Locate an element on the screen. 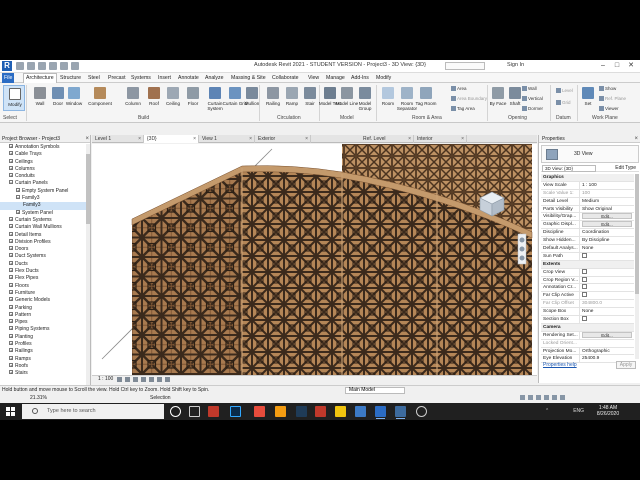 This screenshot has width=640, height=480. collapse-icon: − is located at coordinates (18, 197).